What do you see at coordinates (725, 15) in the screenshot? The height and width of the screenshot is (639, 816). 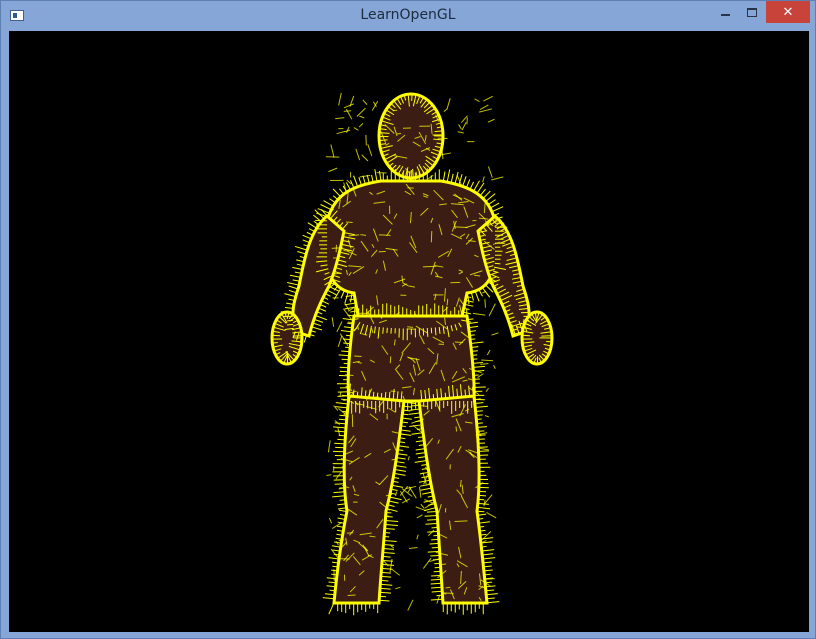 I see `minimize-icon` at bounding box center [725, 15].